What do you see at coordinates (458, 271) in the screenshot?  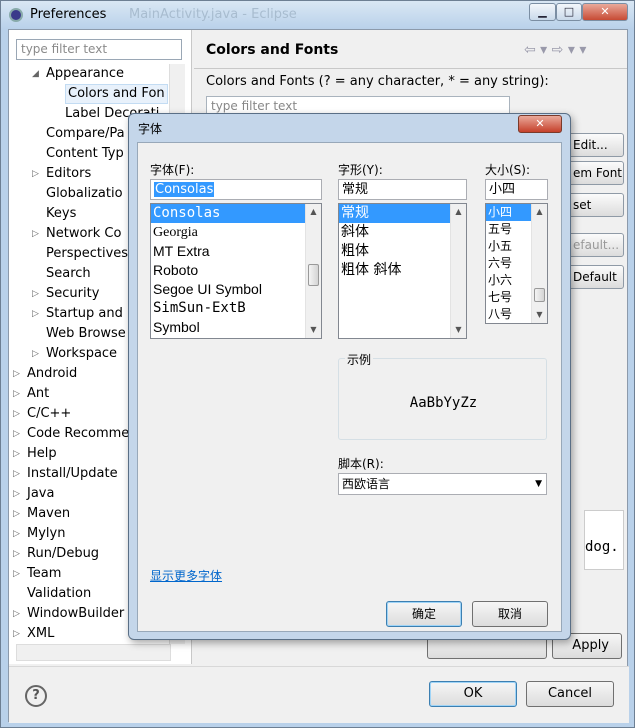 I see `style-list-scrollbar: ▲ ▼` at bounding box center [458, 271].